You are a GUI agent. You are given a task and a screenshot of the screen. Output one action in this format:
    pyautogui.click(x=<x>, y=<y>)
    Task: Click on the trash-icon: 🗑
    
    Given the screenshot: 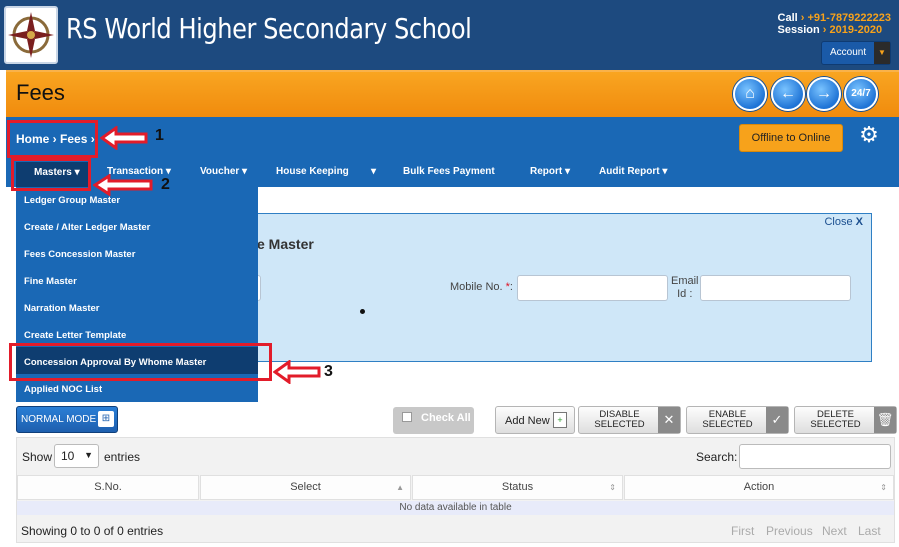 What is the action you would take?
    pyautogui.click(x=885, y=420)
    